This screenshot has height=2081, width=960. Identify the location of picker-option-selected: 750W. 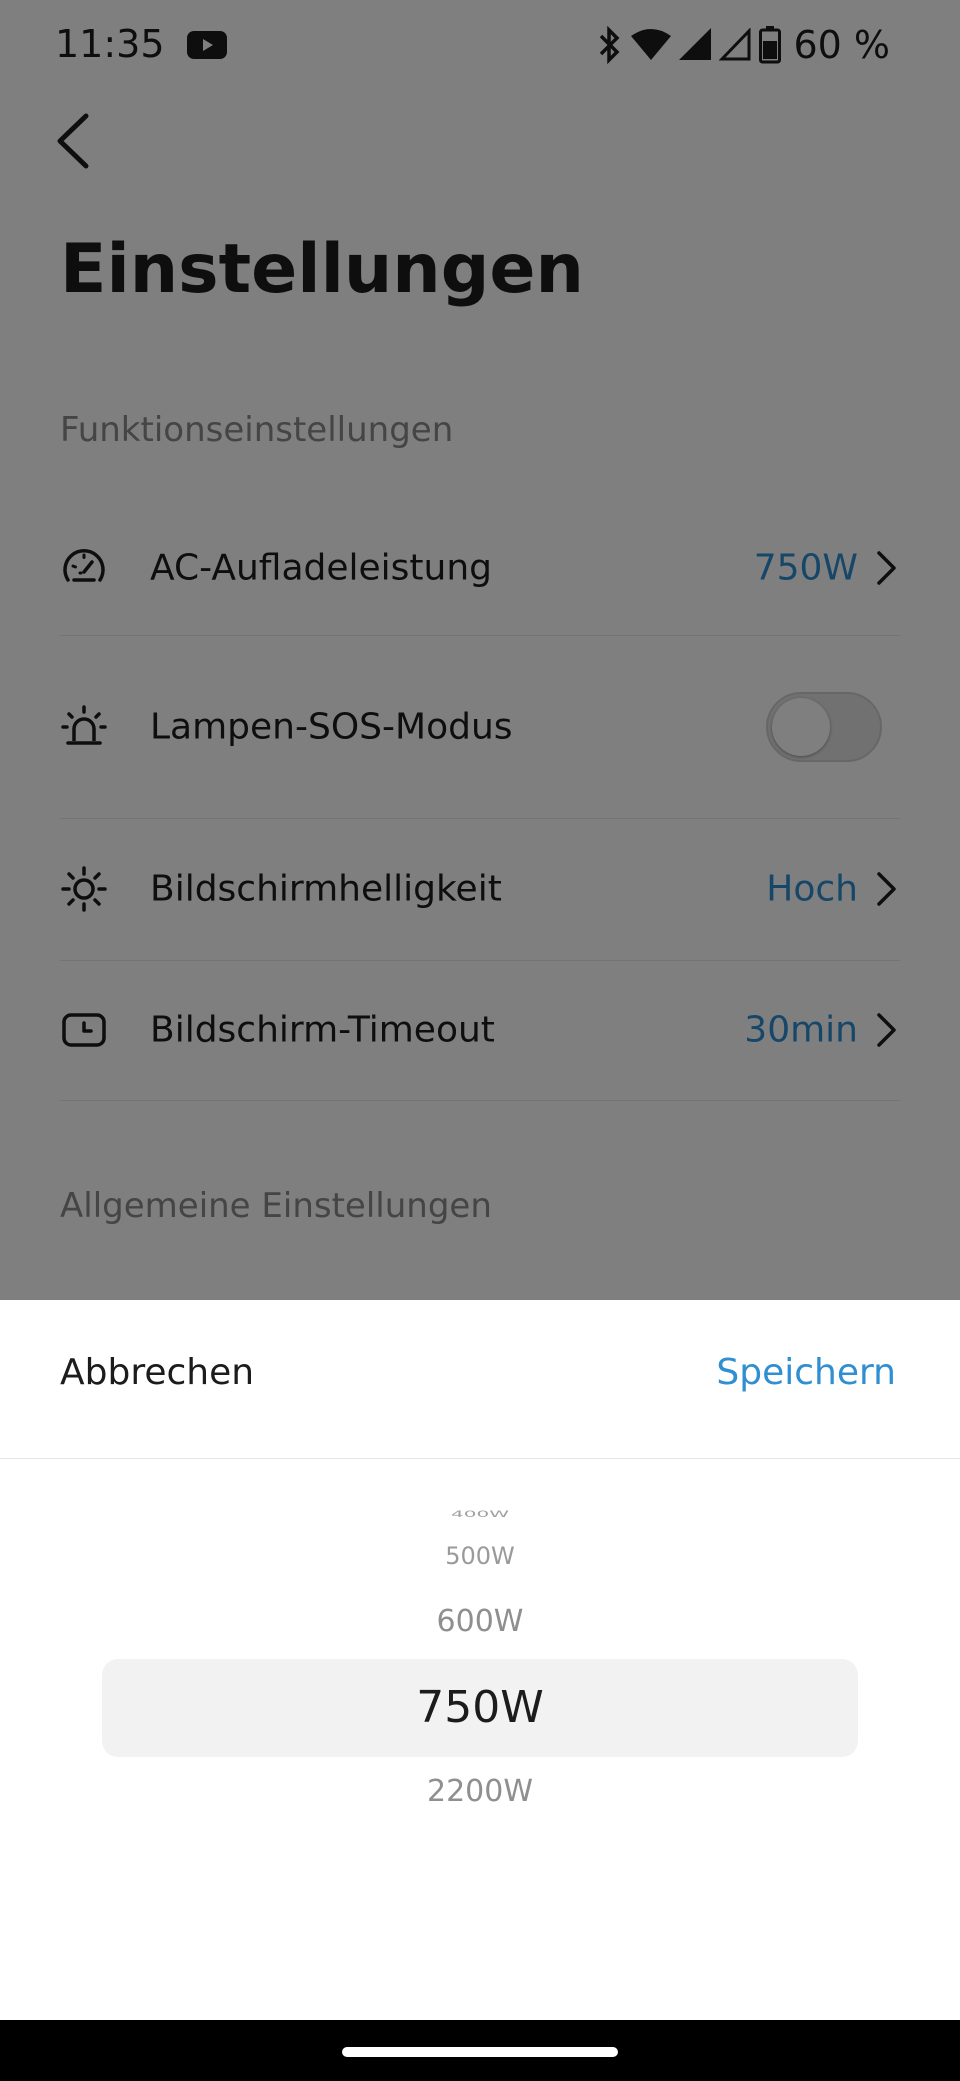
(480, 1707).